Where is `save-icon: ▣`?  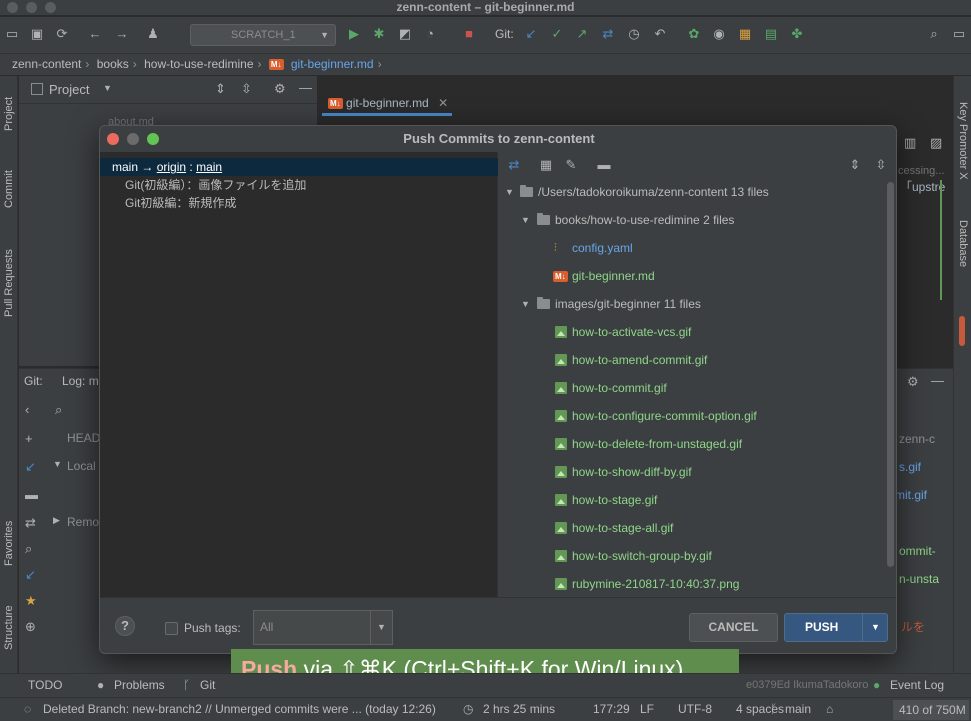 save-icon: ▣ is located at coordinates (37, 34).